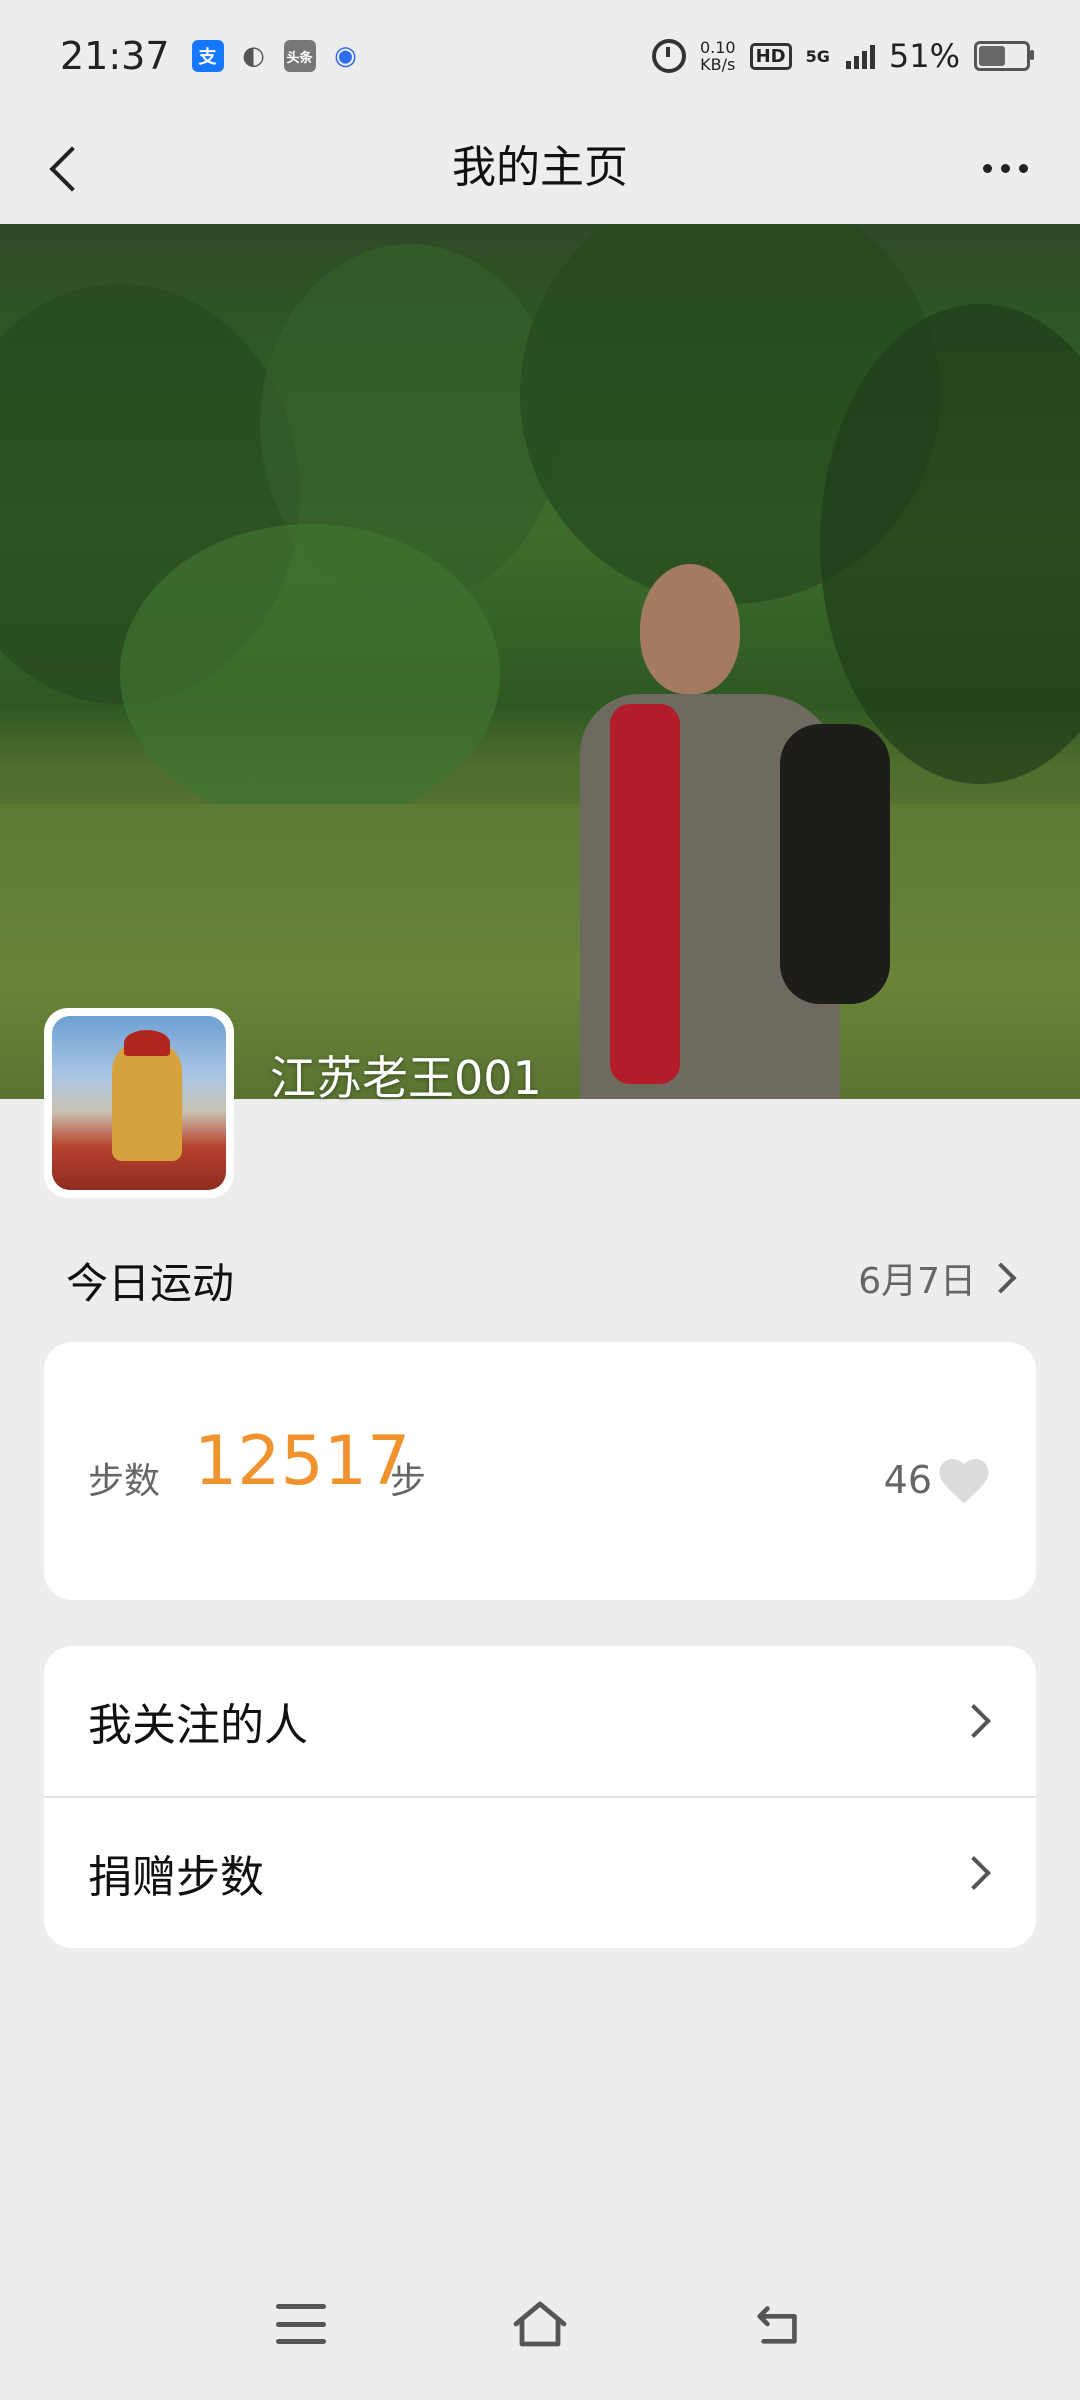  I want to click on username: 江苏老王001, so click(406, 1078).